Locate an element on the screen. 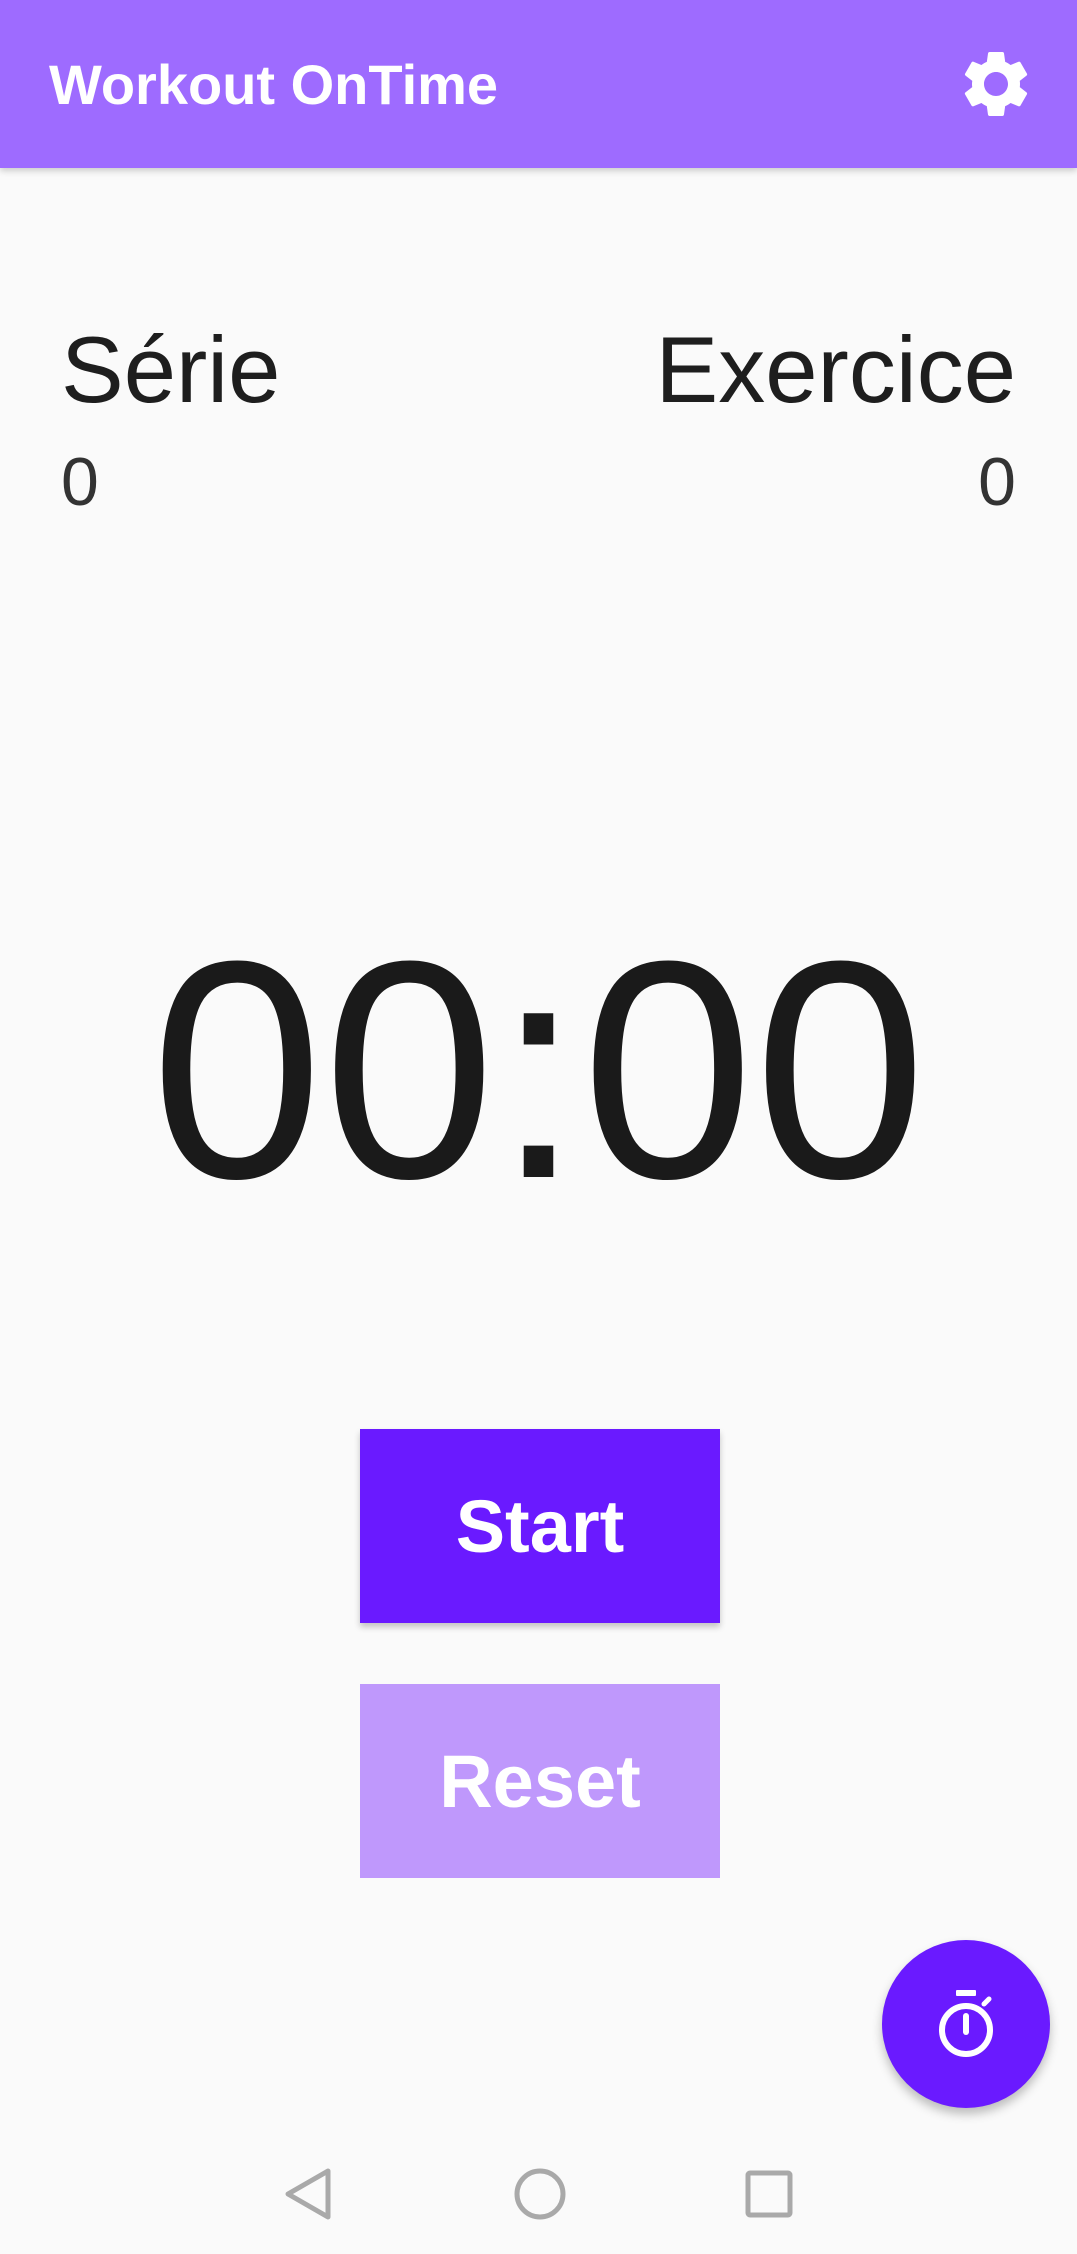 This screenshot has width=1077, height=2254. app-bar: Workout OnTime is located at coordinates (538, 84).